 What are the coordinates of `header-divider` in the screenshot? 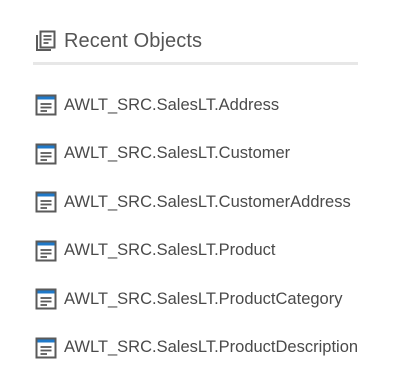 It's located at (195, 63).